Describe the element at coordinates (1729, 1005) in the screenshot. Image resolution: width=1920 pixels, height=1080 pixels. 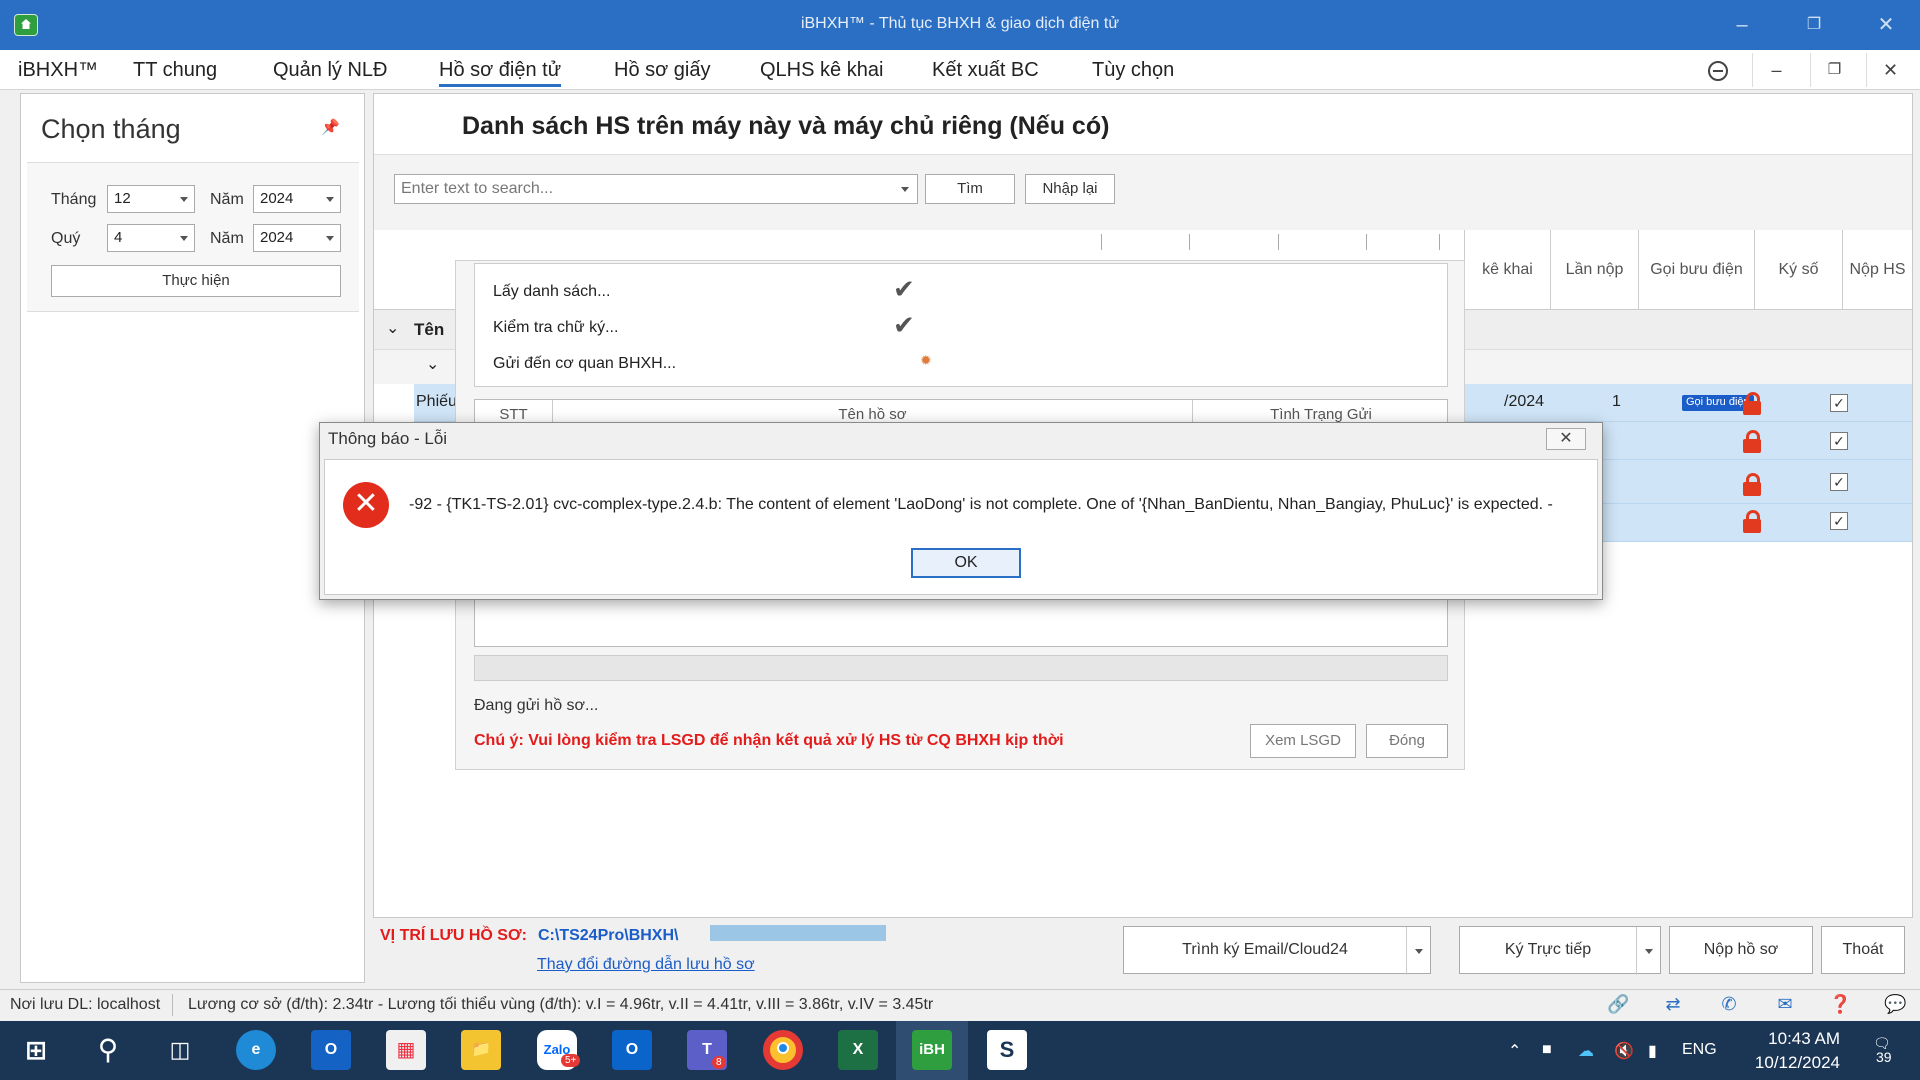
I see `phone-icon: ✆` at that location.